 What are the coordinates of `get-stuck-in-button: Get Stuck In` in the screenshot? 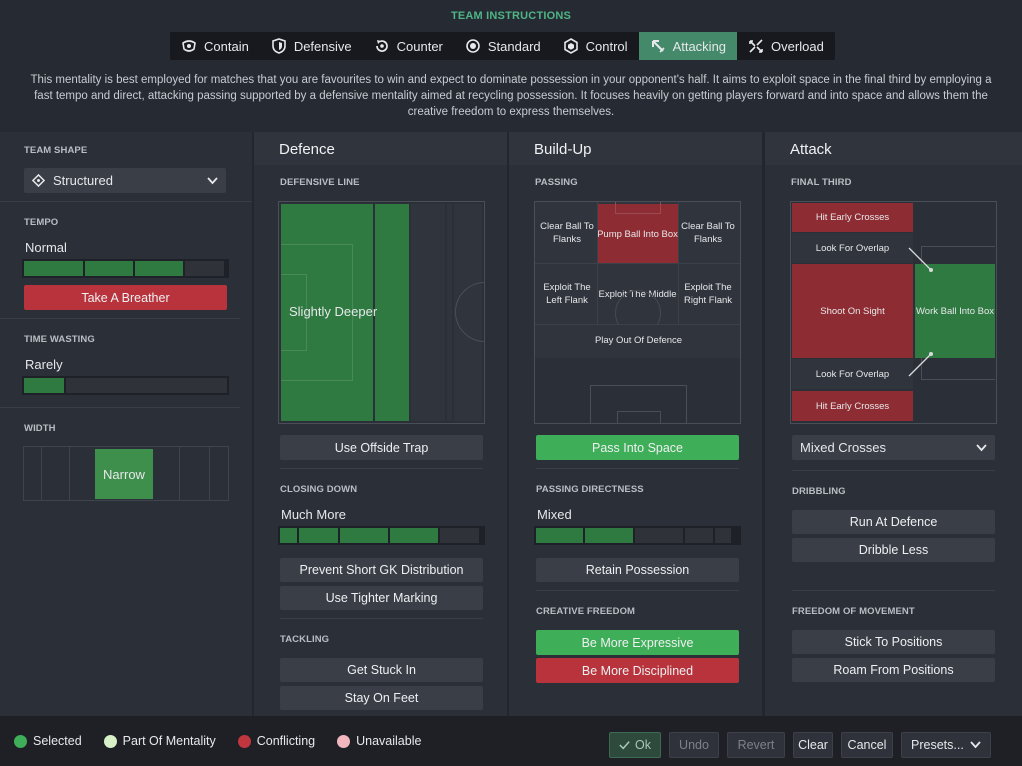 It's located at (381, 670).